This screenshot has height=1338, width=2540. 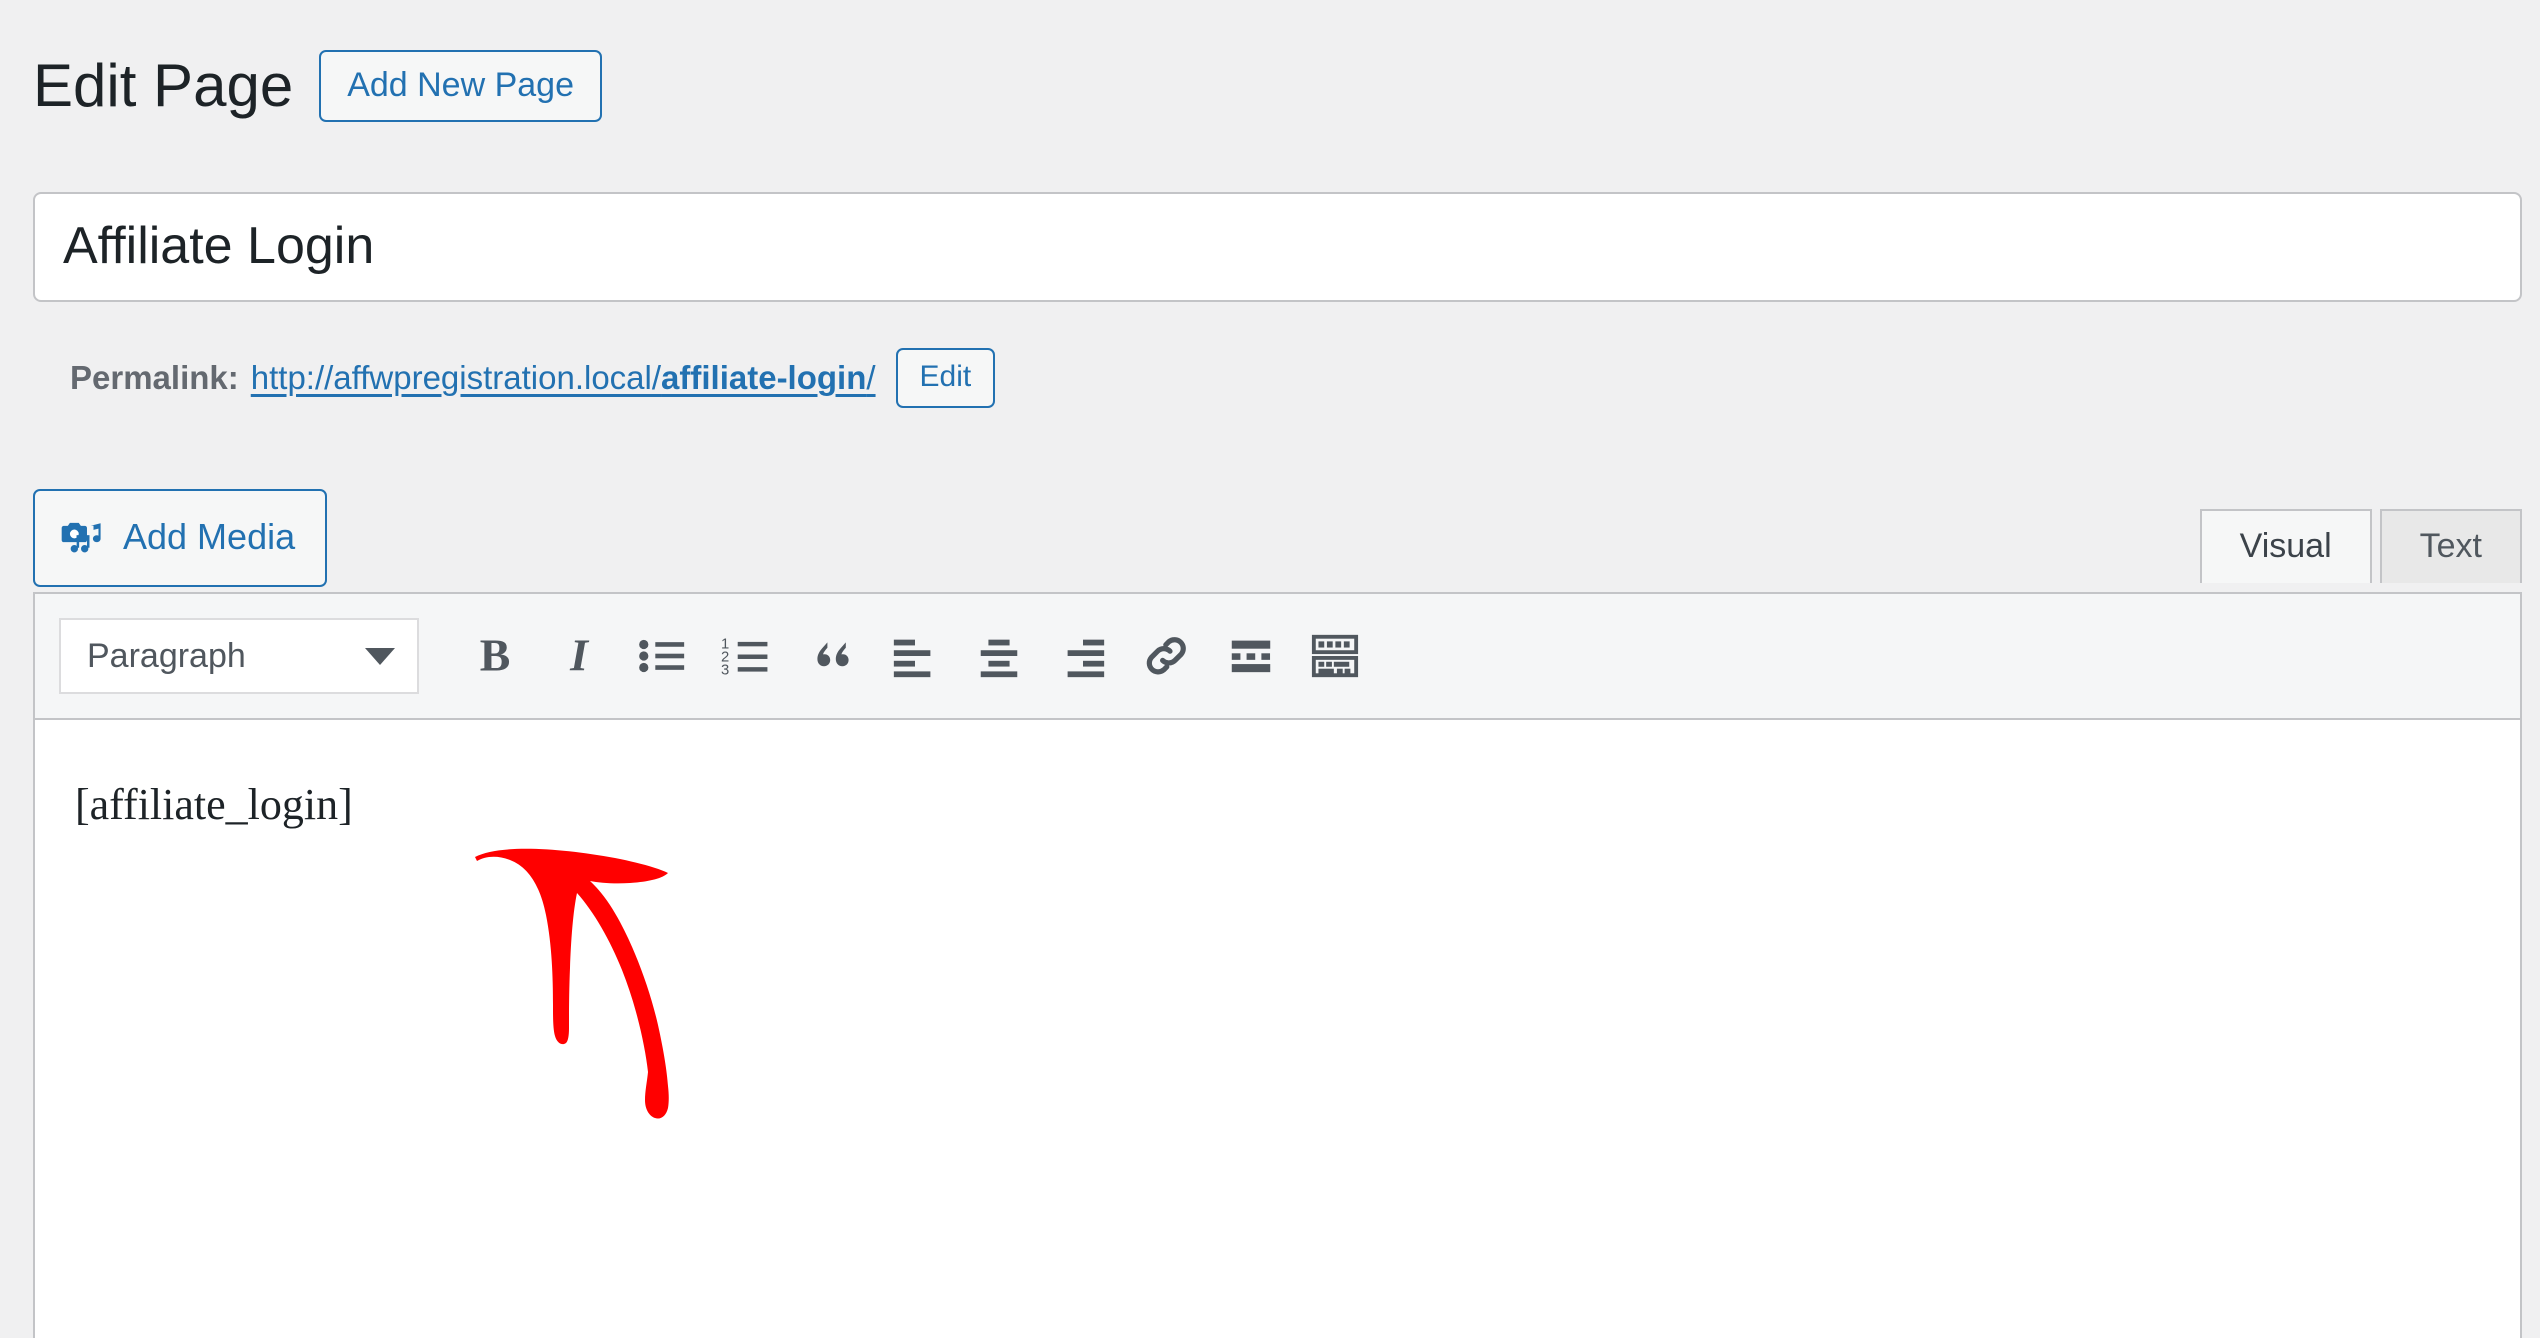 I want to click on format-select: Paragraph, so click(x=239, y=656).